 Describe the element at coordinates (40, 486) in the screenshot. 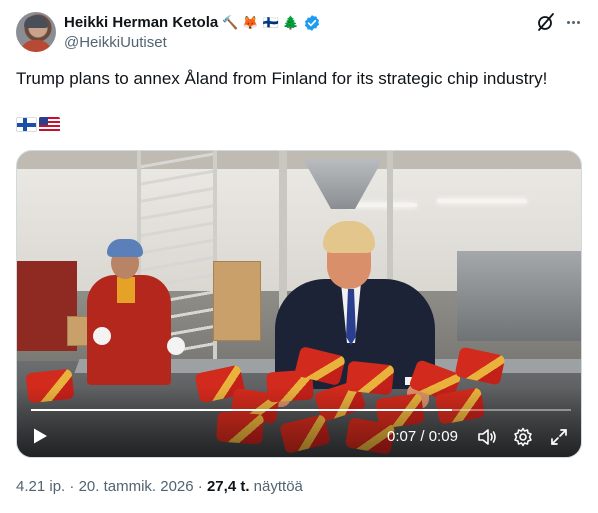

I see `tweet-time: 4.21 ip.` at that location.